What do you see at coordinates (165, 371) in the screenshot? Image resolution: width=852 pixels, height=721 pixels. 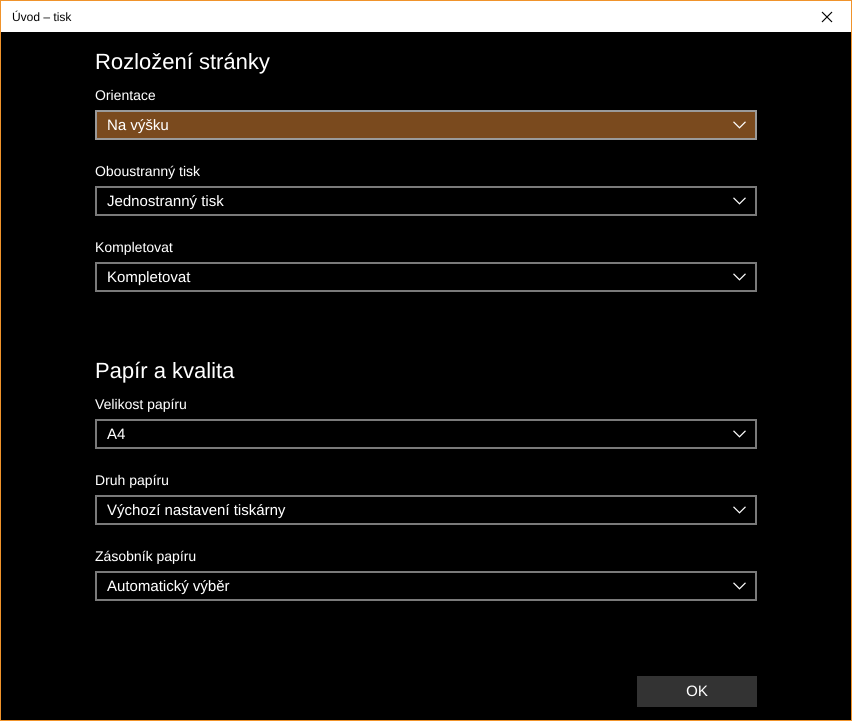 I see `section-heading: Papír a kvalita` at bounding box center [165, 371].